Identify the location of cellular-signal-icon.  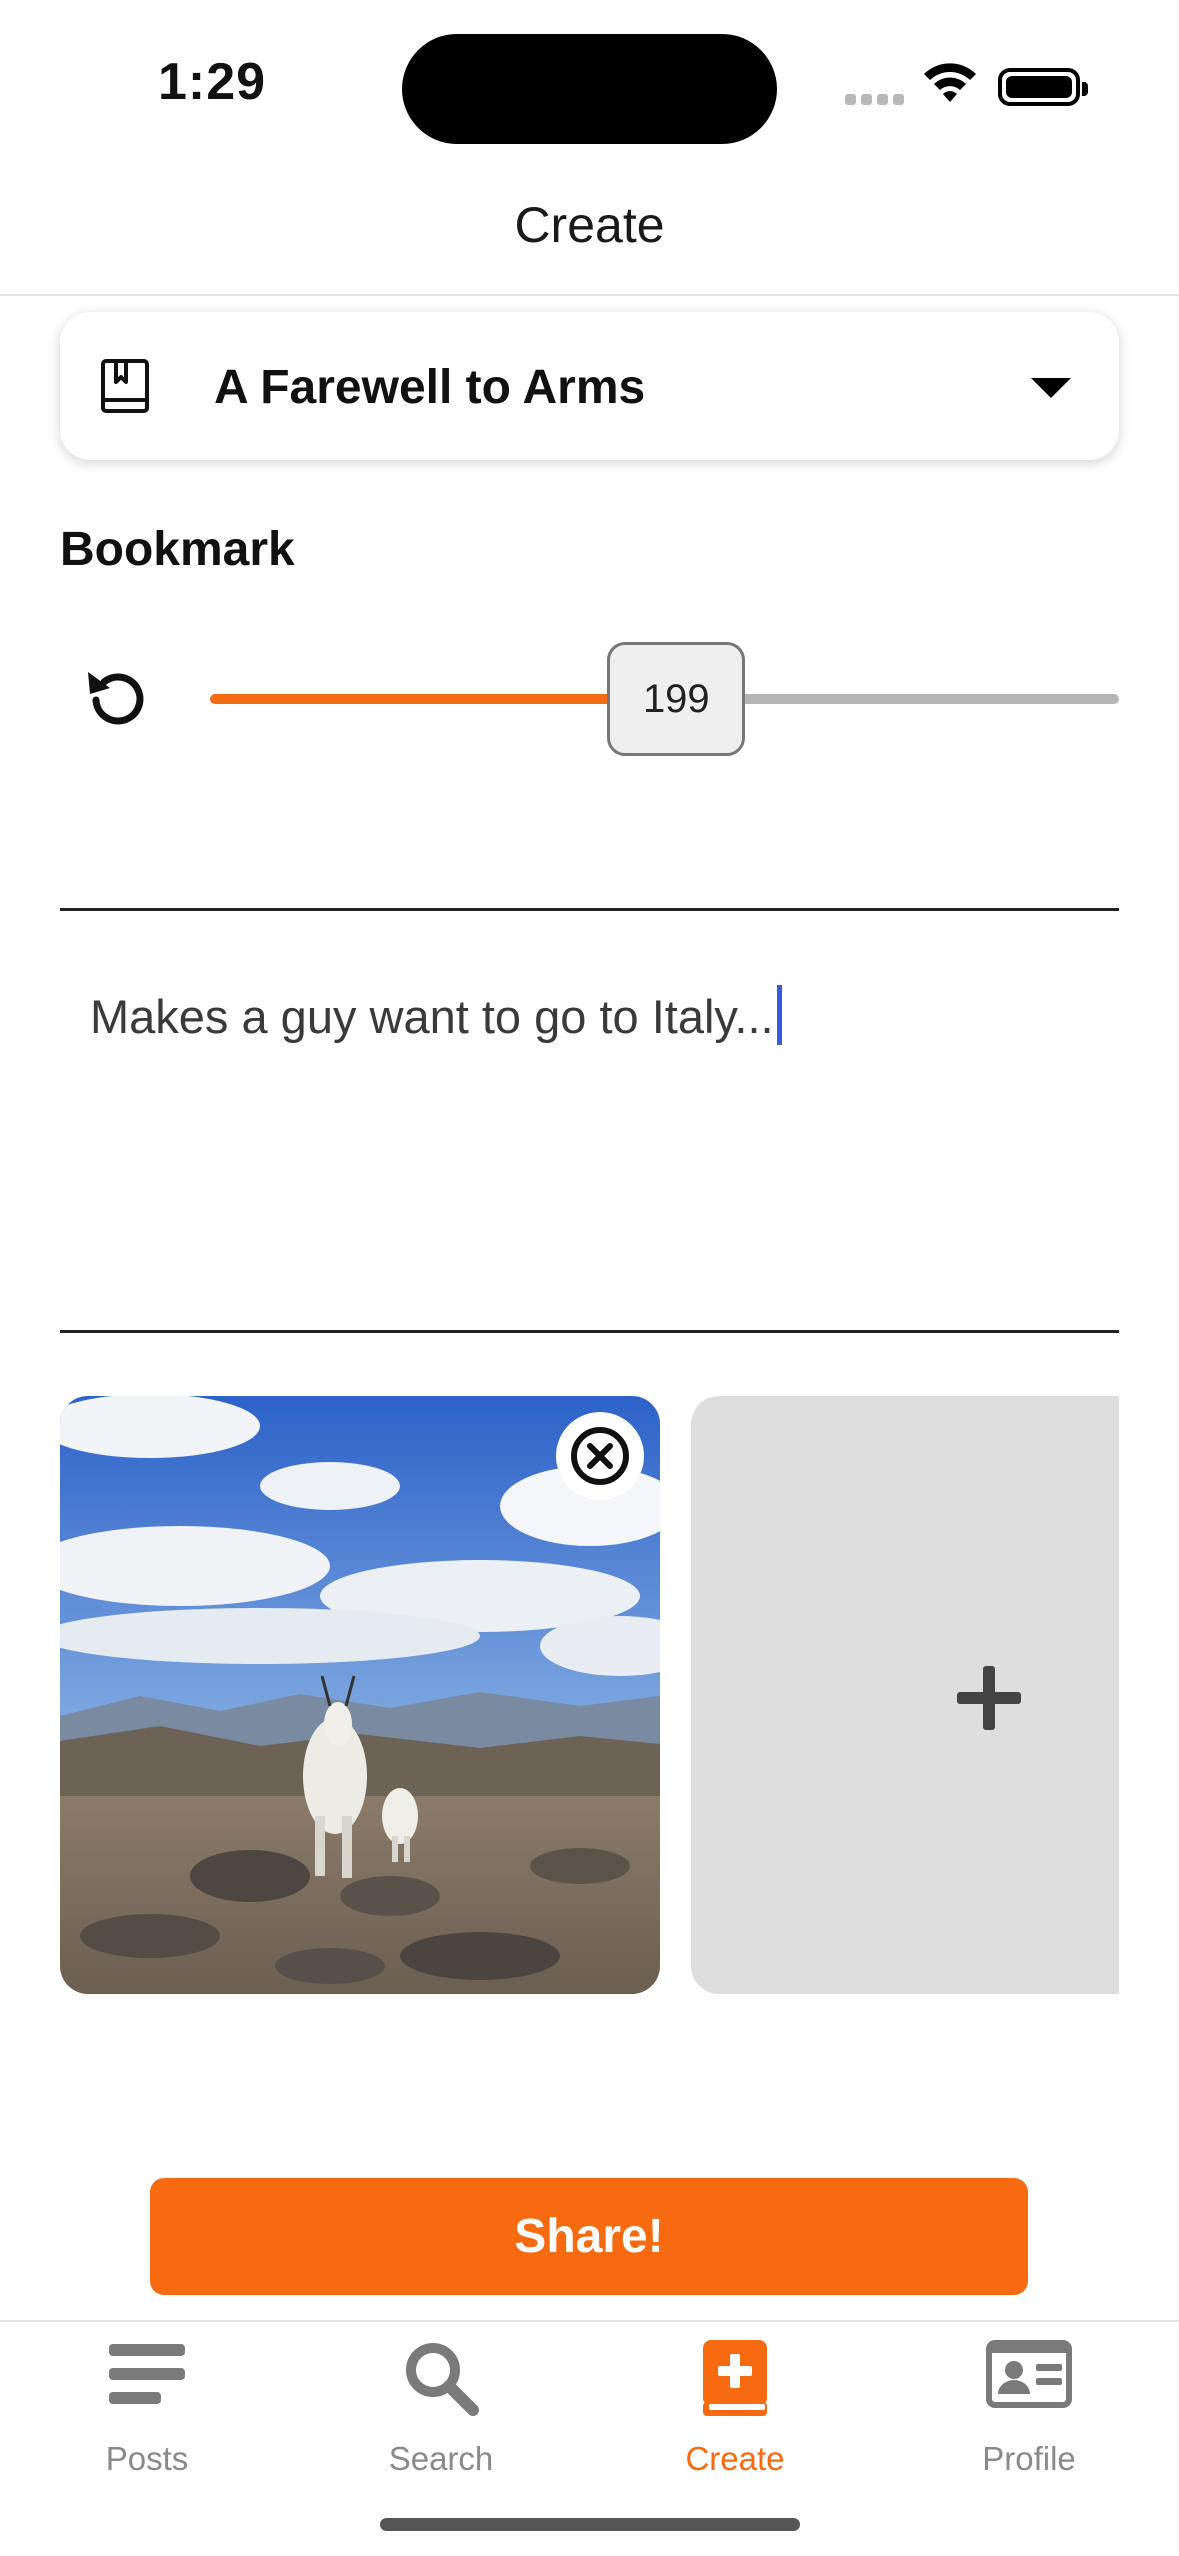
(875, 100).